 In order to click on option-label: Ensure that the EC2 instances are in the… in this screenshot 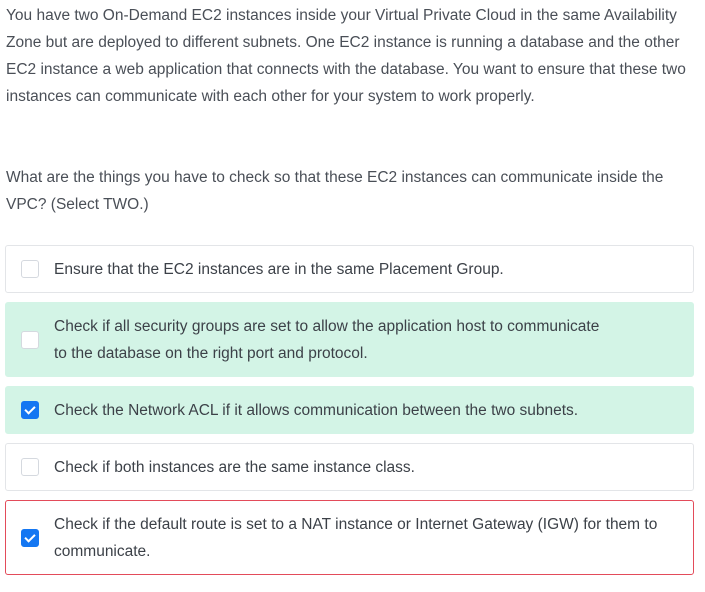, I will do `click(279, 269)`.